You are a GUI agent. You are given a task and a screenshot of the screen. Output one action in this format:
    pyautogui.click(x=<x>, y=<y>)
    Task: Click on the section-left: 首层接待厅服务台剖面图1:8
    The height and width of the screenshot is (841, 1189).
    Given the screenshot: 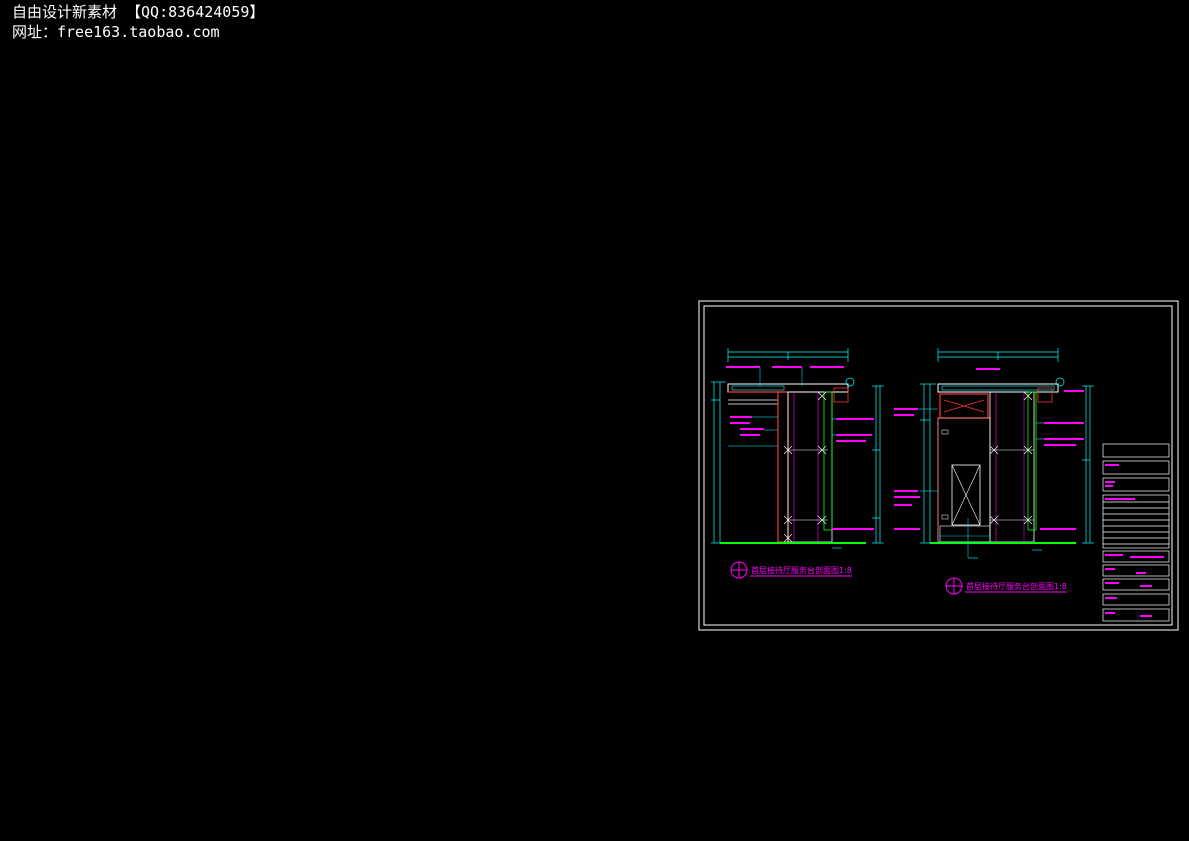 What is the action you would take?
    pyautogui.click(x=797, y=463)
    